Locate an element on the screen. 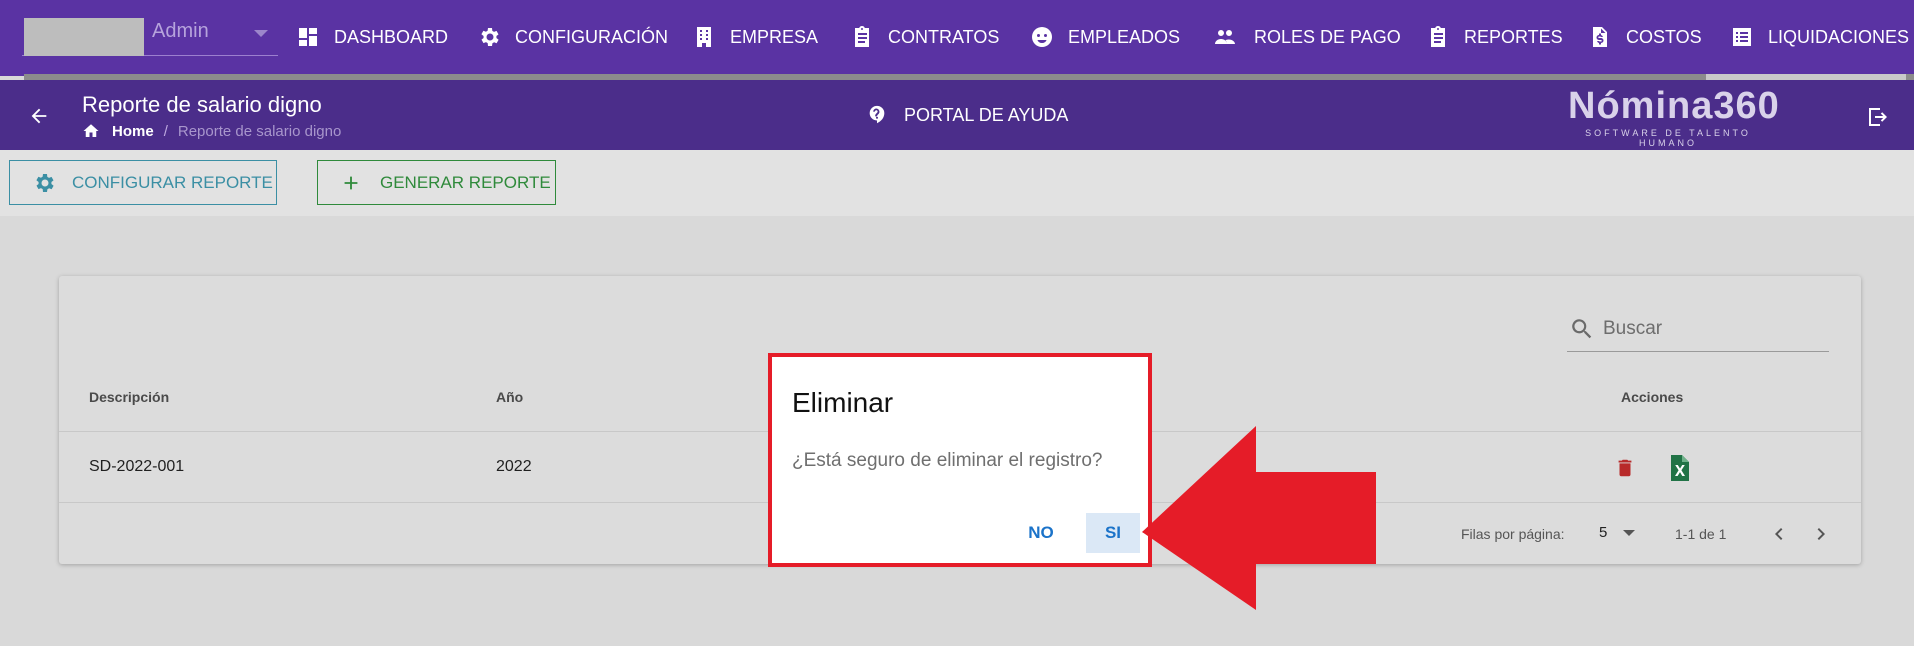 The height and width of the screenshot is (646, 1914). help-portal-link: PORTAL DE AYUDA is located at coordinates (967, 115).